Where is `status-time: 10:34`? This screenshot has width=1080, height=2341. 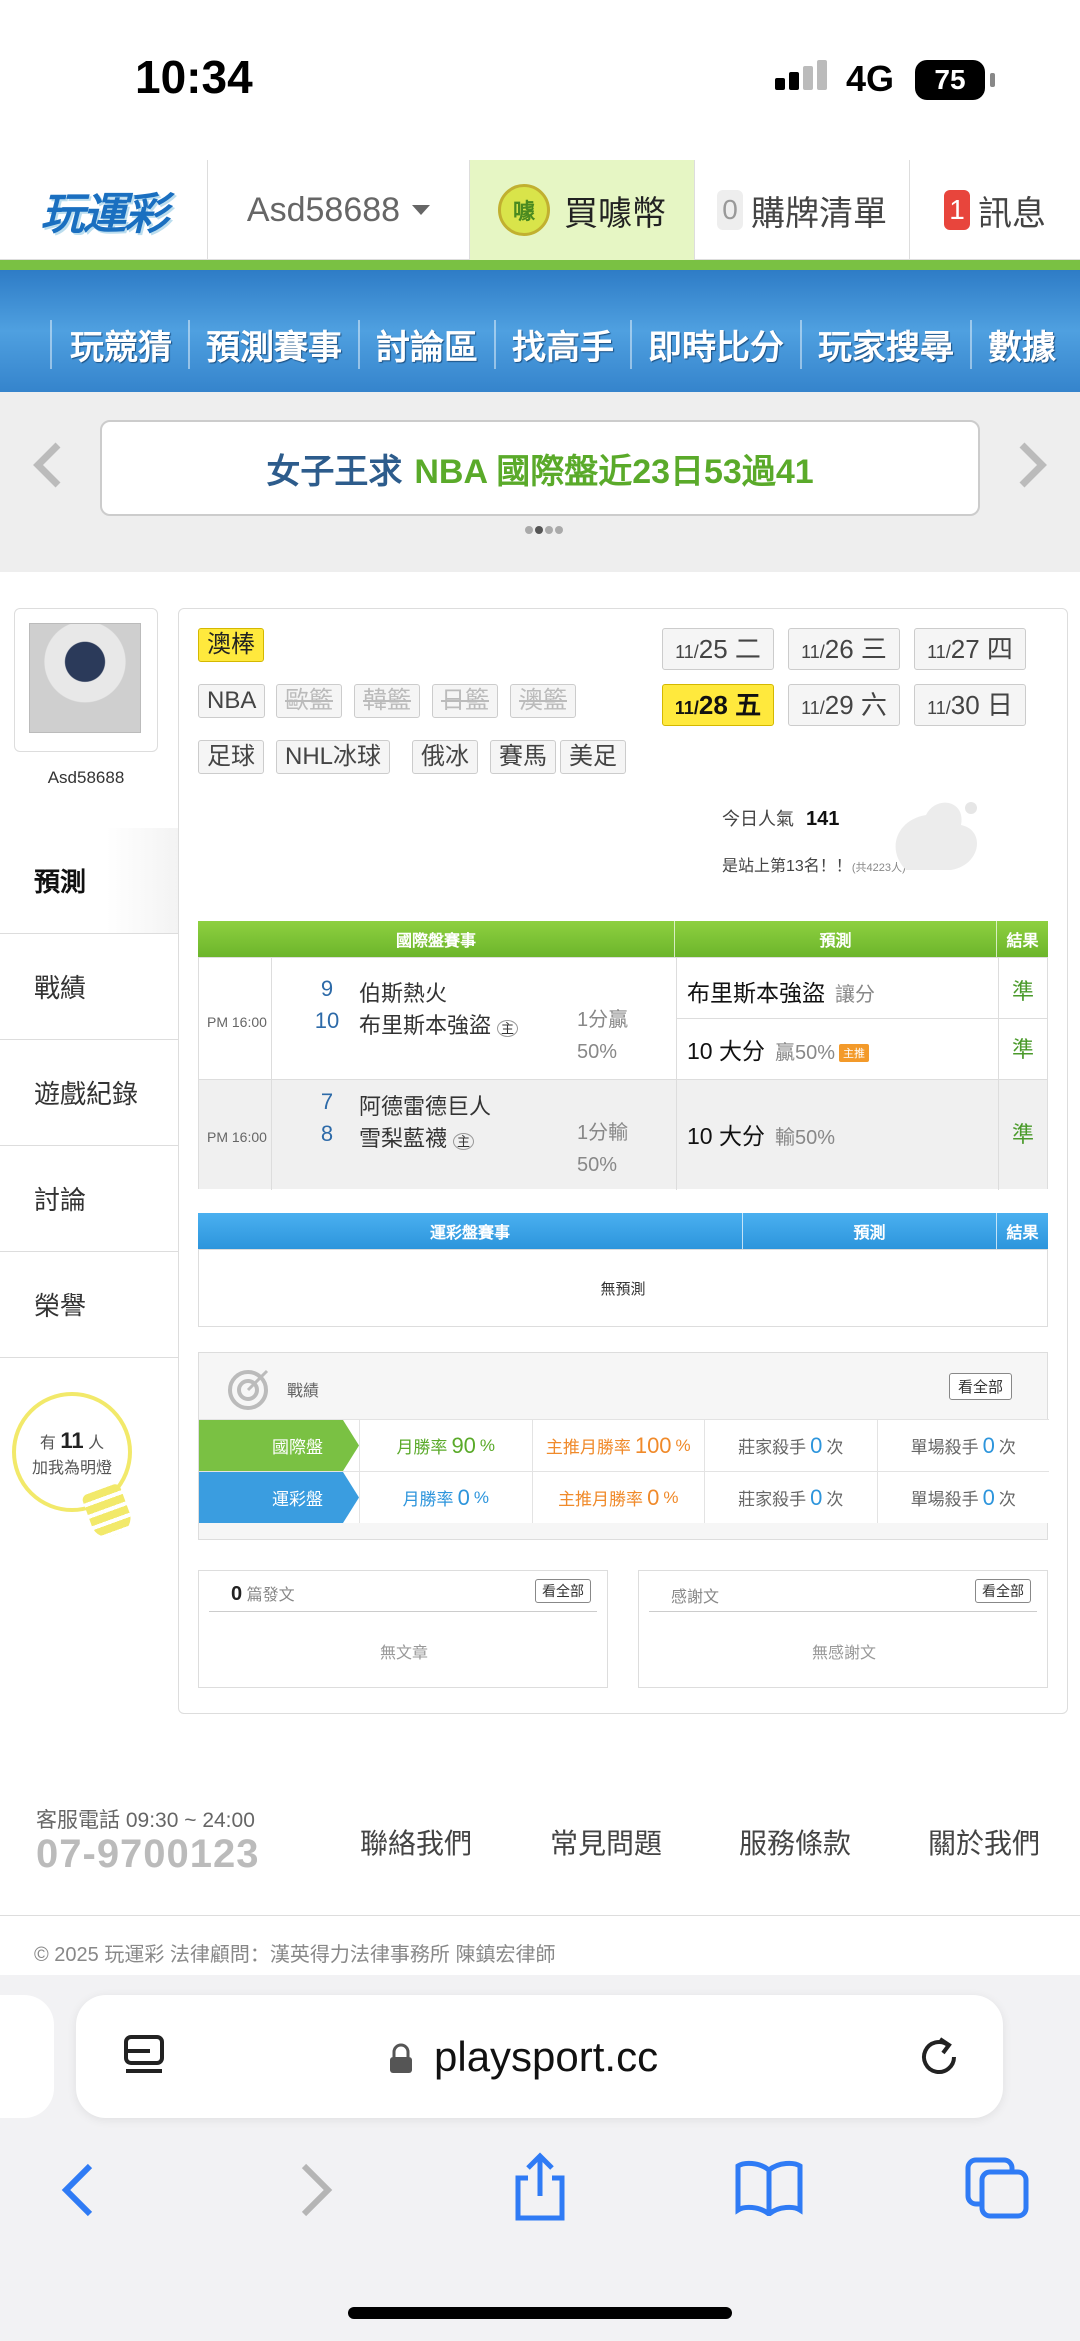
status-time: 10:34 is located at coordinates (194, 77).